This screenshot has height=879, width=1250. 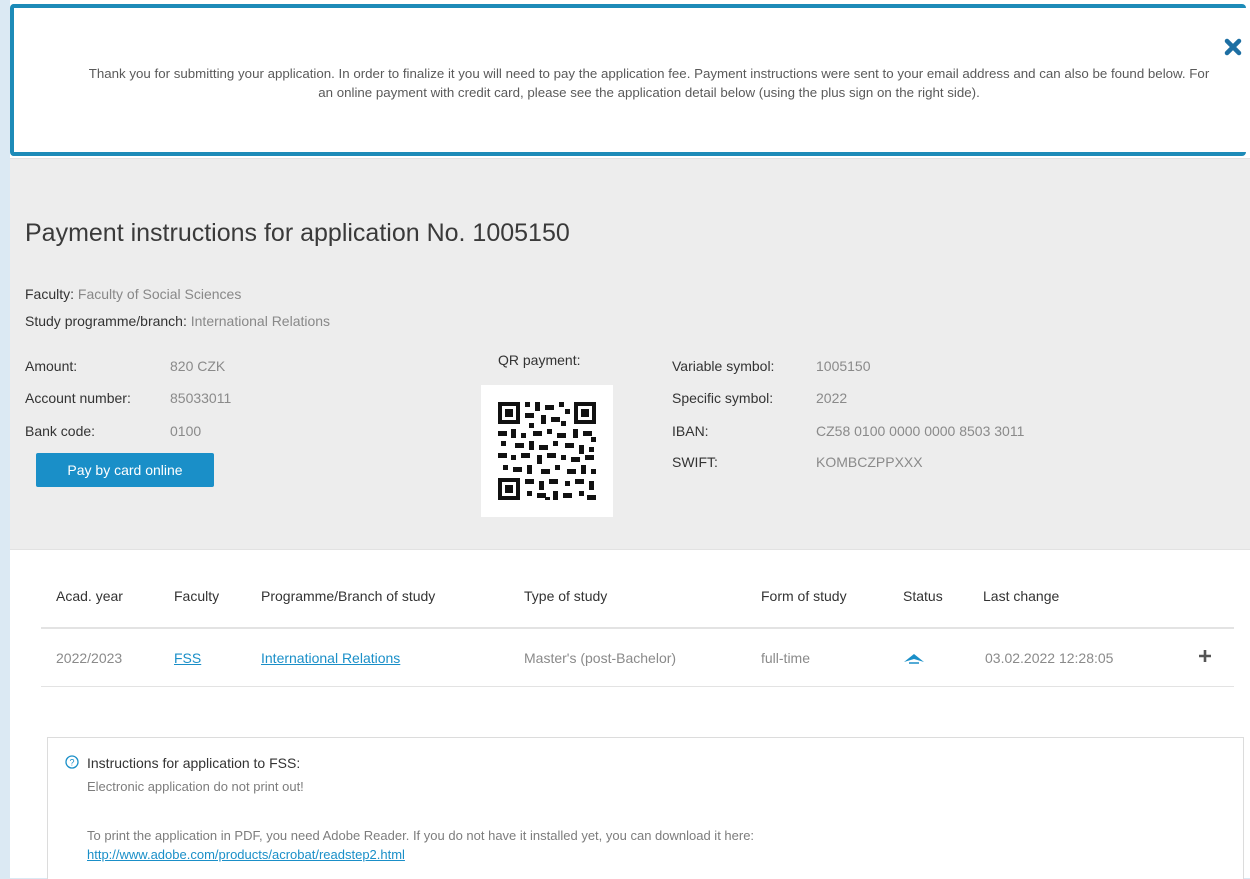 I want to click on header-form-of-study: Form of study, so click(x=804, y=596).